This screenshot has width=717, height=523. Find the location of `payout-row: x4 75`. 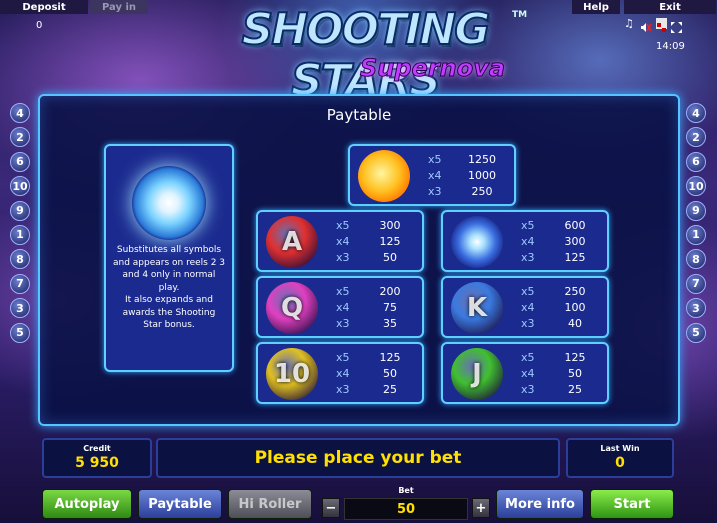

payout-row: x4 75 is located at coordinates (373, 307).